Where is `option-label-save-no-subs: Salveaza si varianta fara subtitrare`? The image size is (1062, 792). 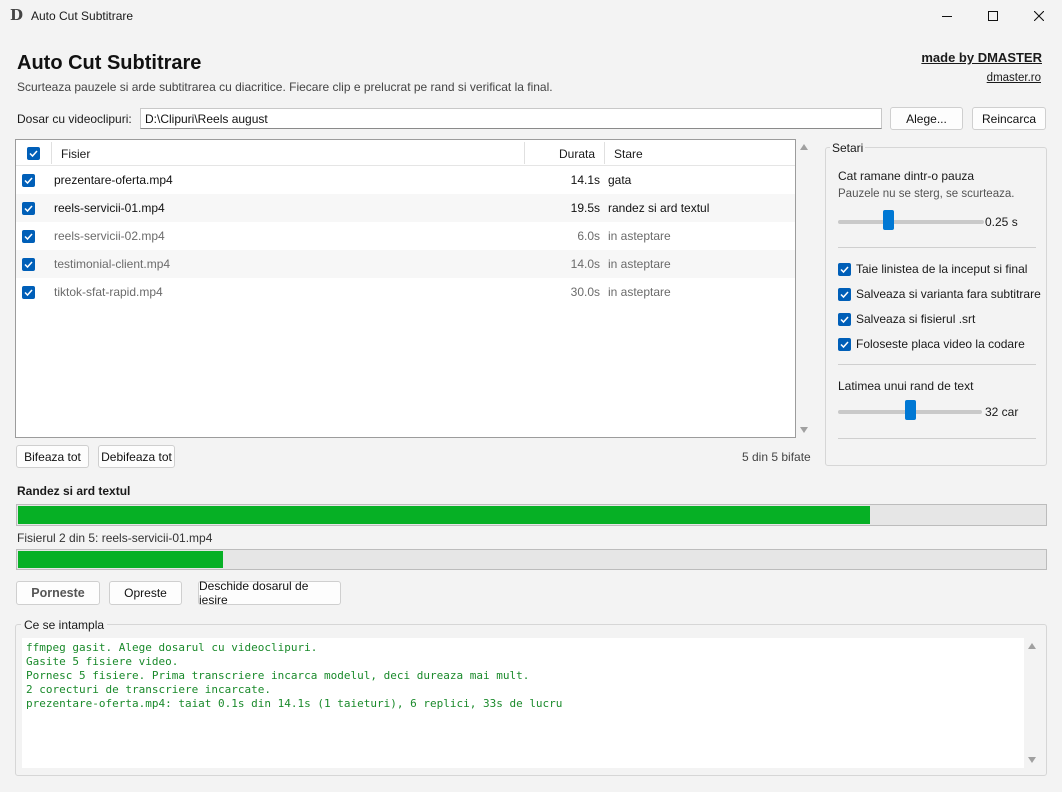
option-label-save-no-subs: Salveaza si varianta fara subtitrare is located at coordinates (948, 294).